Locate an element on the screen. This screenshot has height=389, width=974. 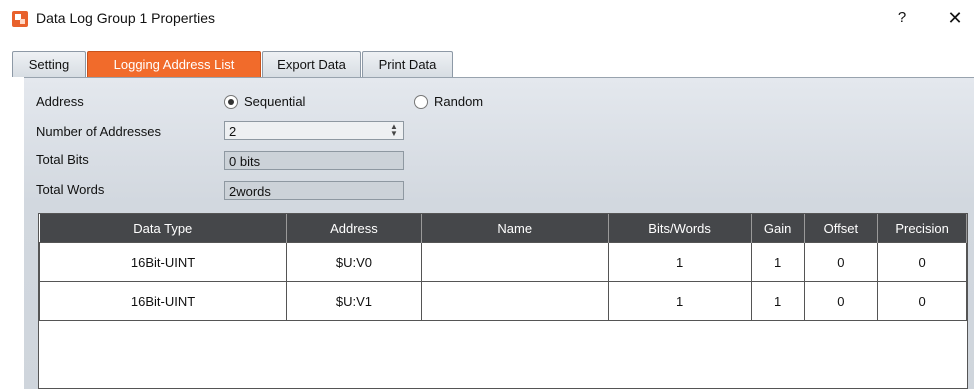
total-bits-field: 0 bits is located at coordinates (314, 160).